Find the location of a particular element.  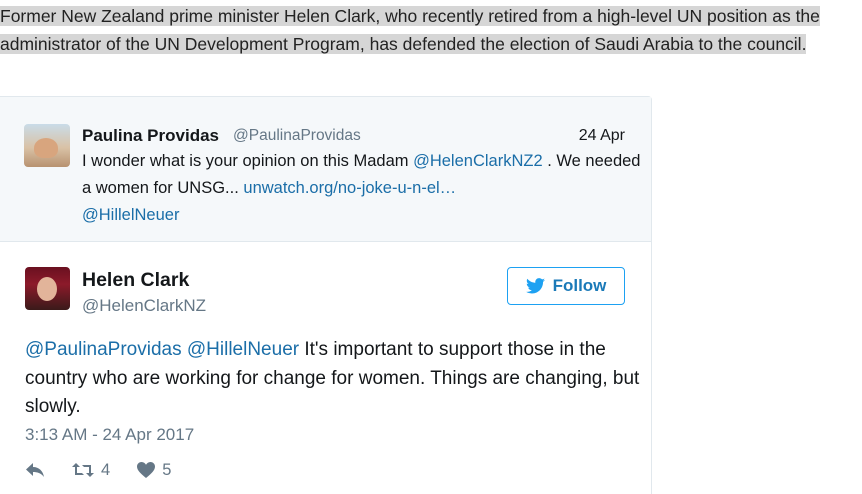

author-handle: @HelenClarkNZ is located at coordinates (144, 306).